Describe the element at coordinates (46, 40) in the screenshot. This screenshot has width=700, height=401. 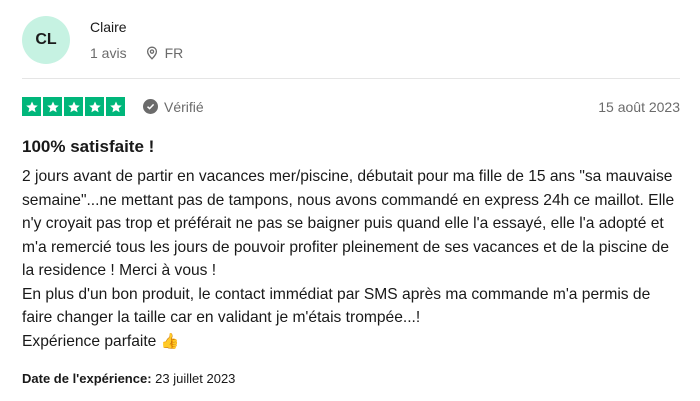
I see `avatar: CL` at that location.